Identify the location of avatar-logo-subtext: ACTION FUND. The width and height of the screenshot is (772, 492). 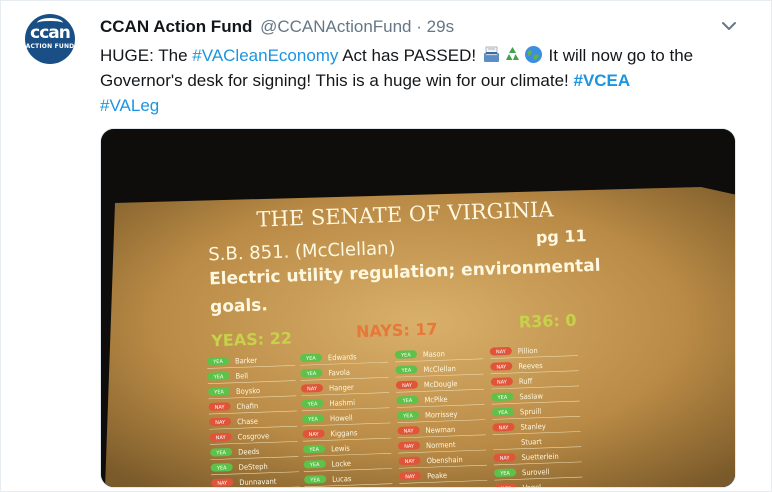
(50, 46).